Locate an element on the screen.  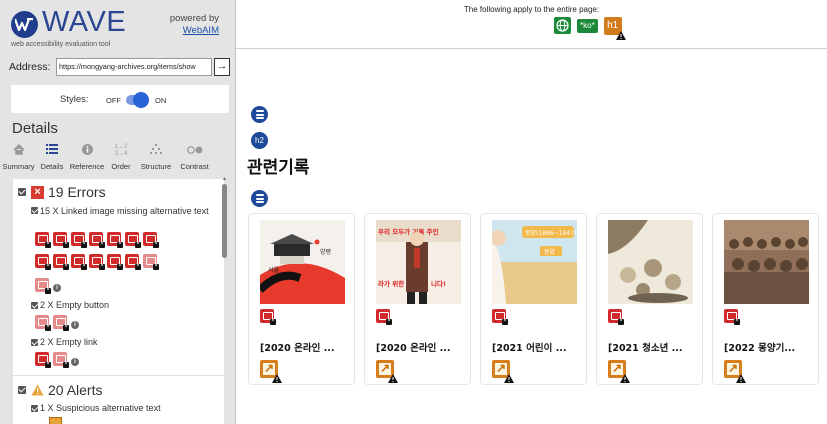
address-input: https://mongyang-archives.org/items/show is located at coordinates (134, 67).